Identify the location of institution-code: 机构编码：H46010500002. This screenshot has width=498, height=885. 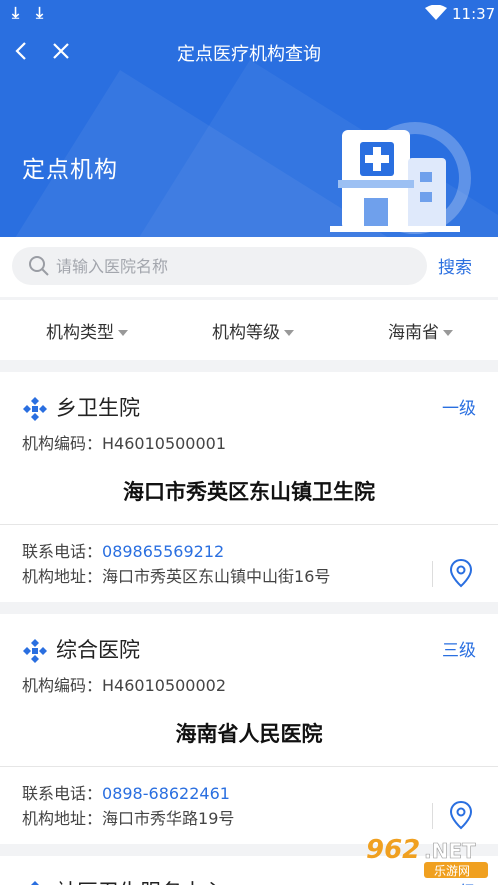
(124, 684).